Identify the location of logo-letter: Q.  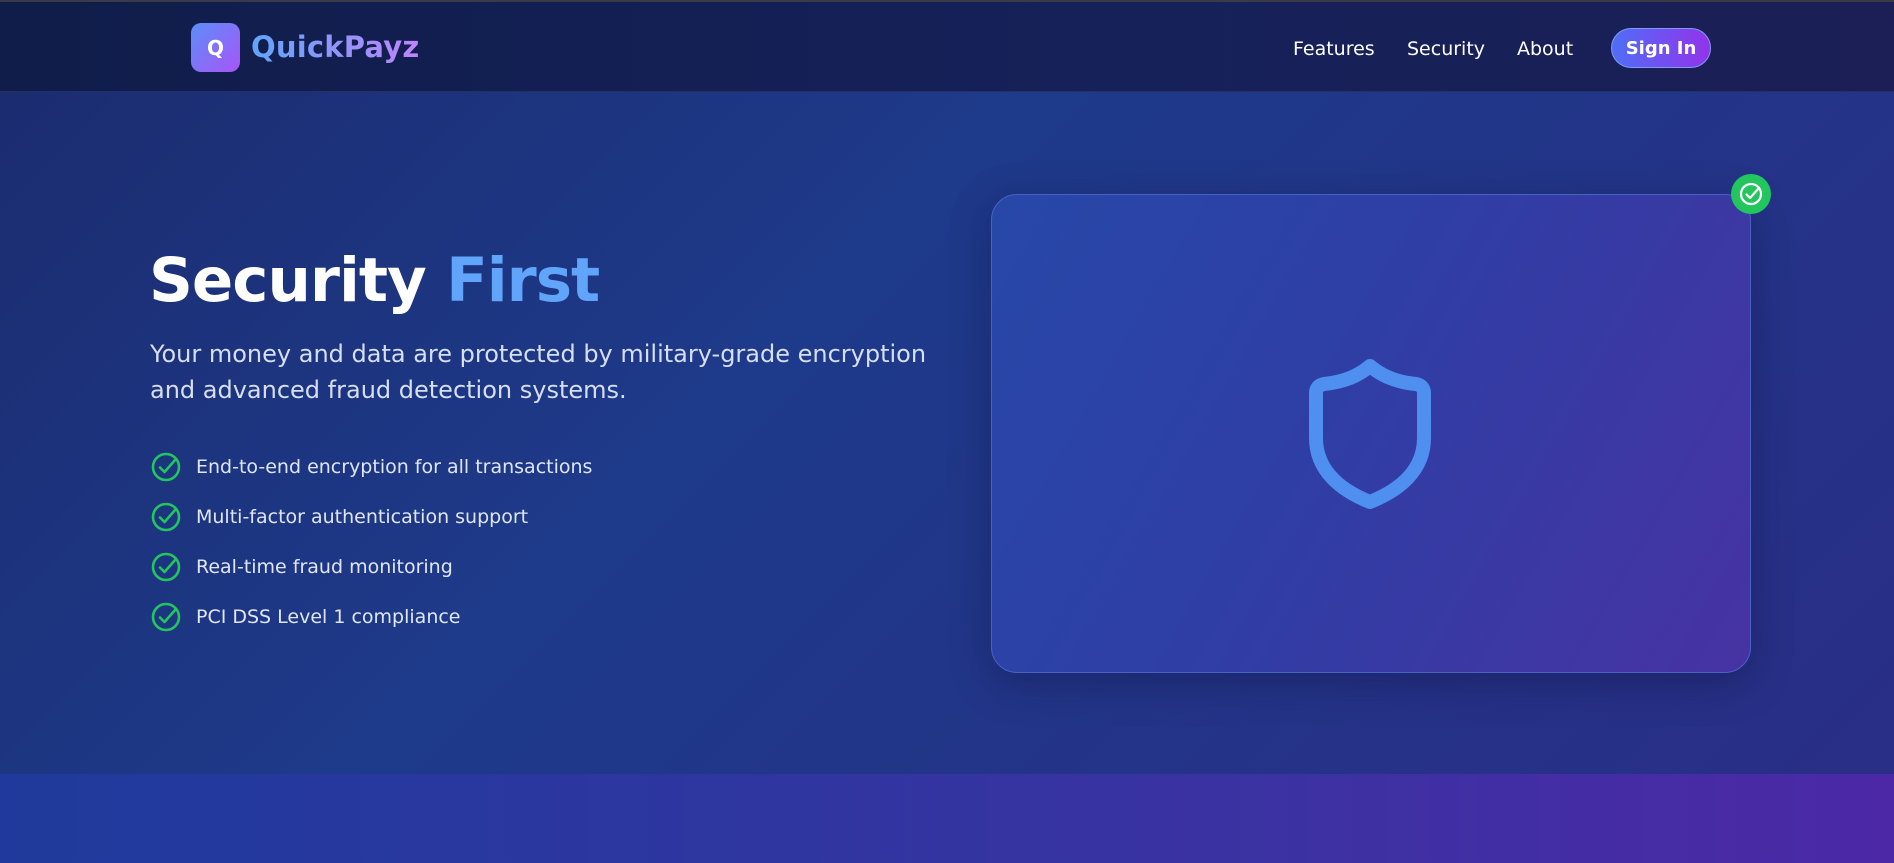
(215, 47).